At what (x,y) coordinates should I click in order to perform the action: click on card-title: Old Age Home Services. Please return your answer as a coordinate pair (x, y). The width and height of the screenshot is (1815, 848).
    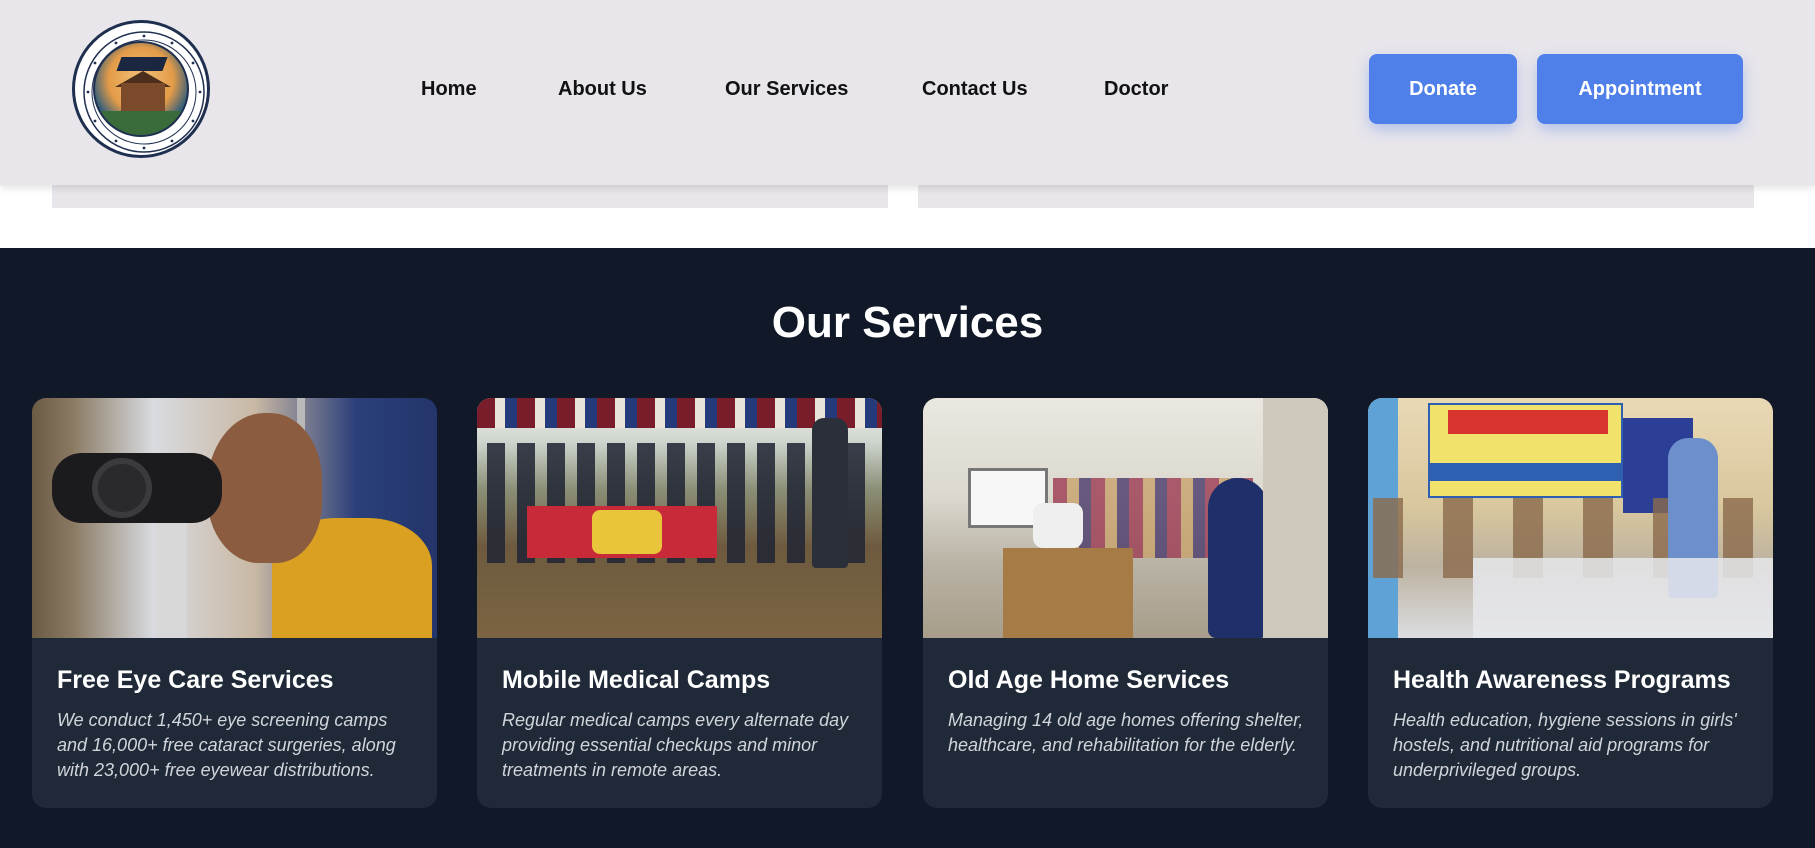
    Looking at the image, I should click on (1089, 680).